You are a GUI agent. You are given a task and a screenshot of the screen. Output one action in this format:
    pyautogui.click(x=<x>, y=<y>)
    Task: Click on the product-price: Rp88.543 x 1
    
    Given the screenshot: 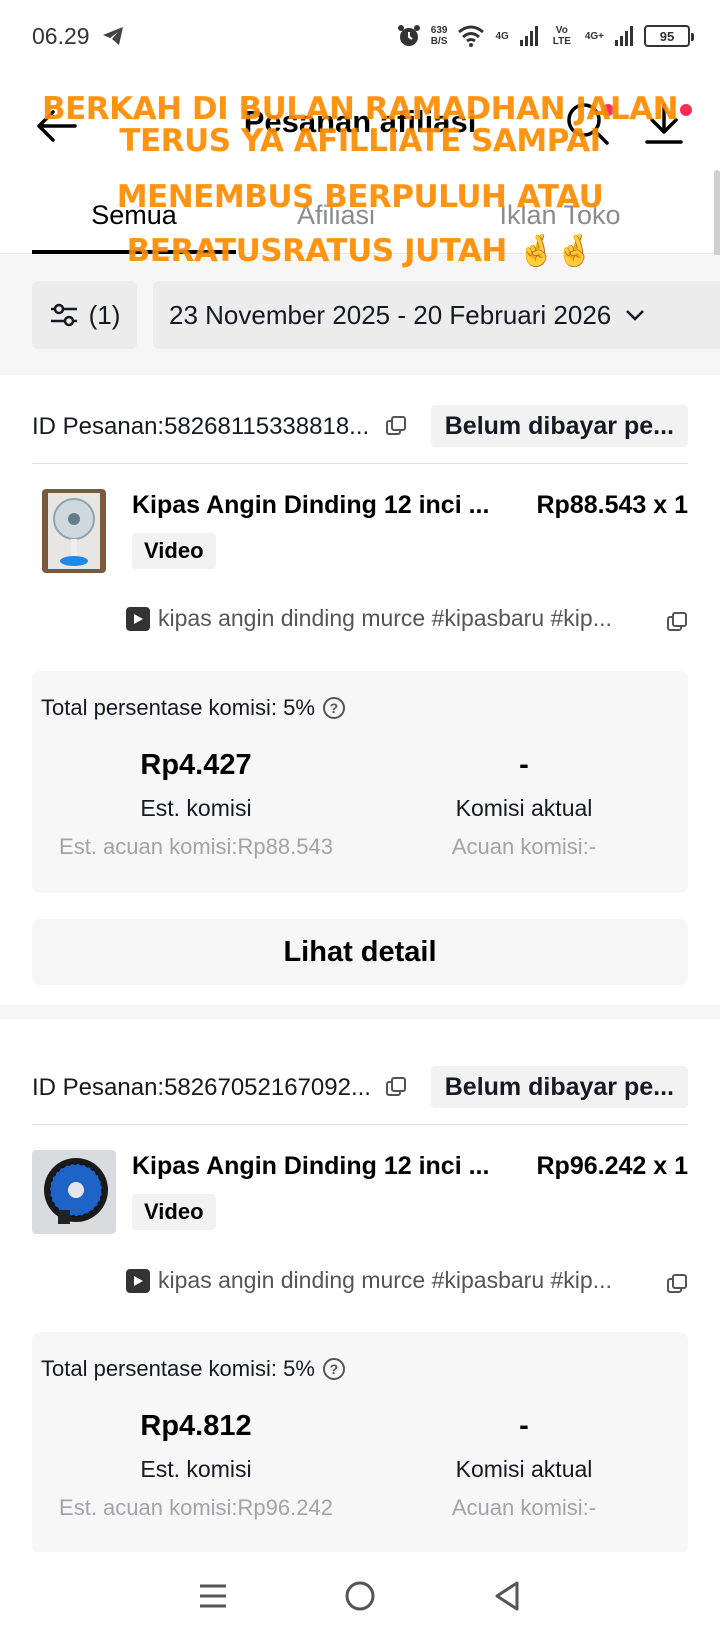 What is the action you would take?
    pyautogui.click(x=612, y=505)
    